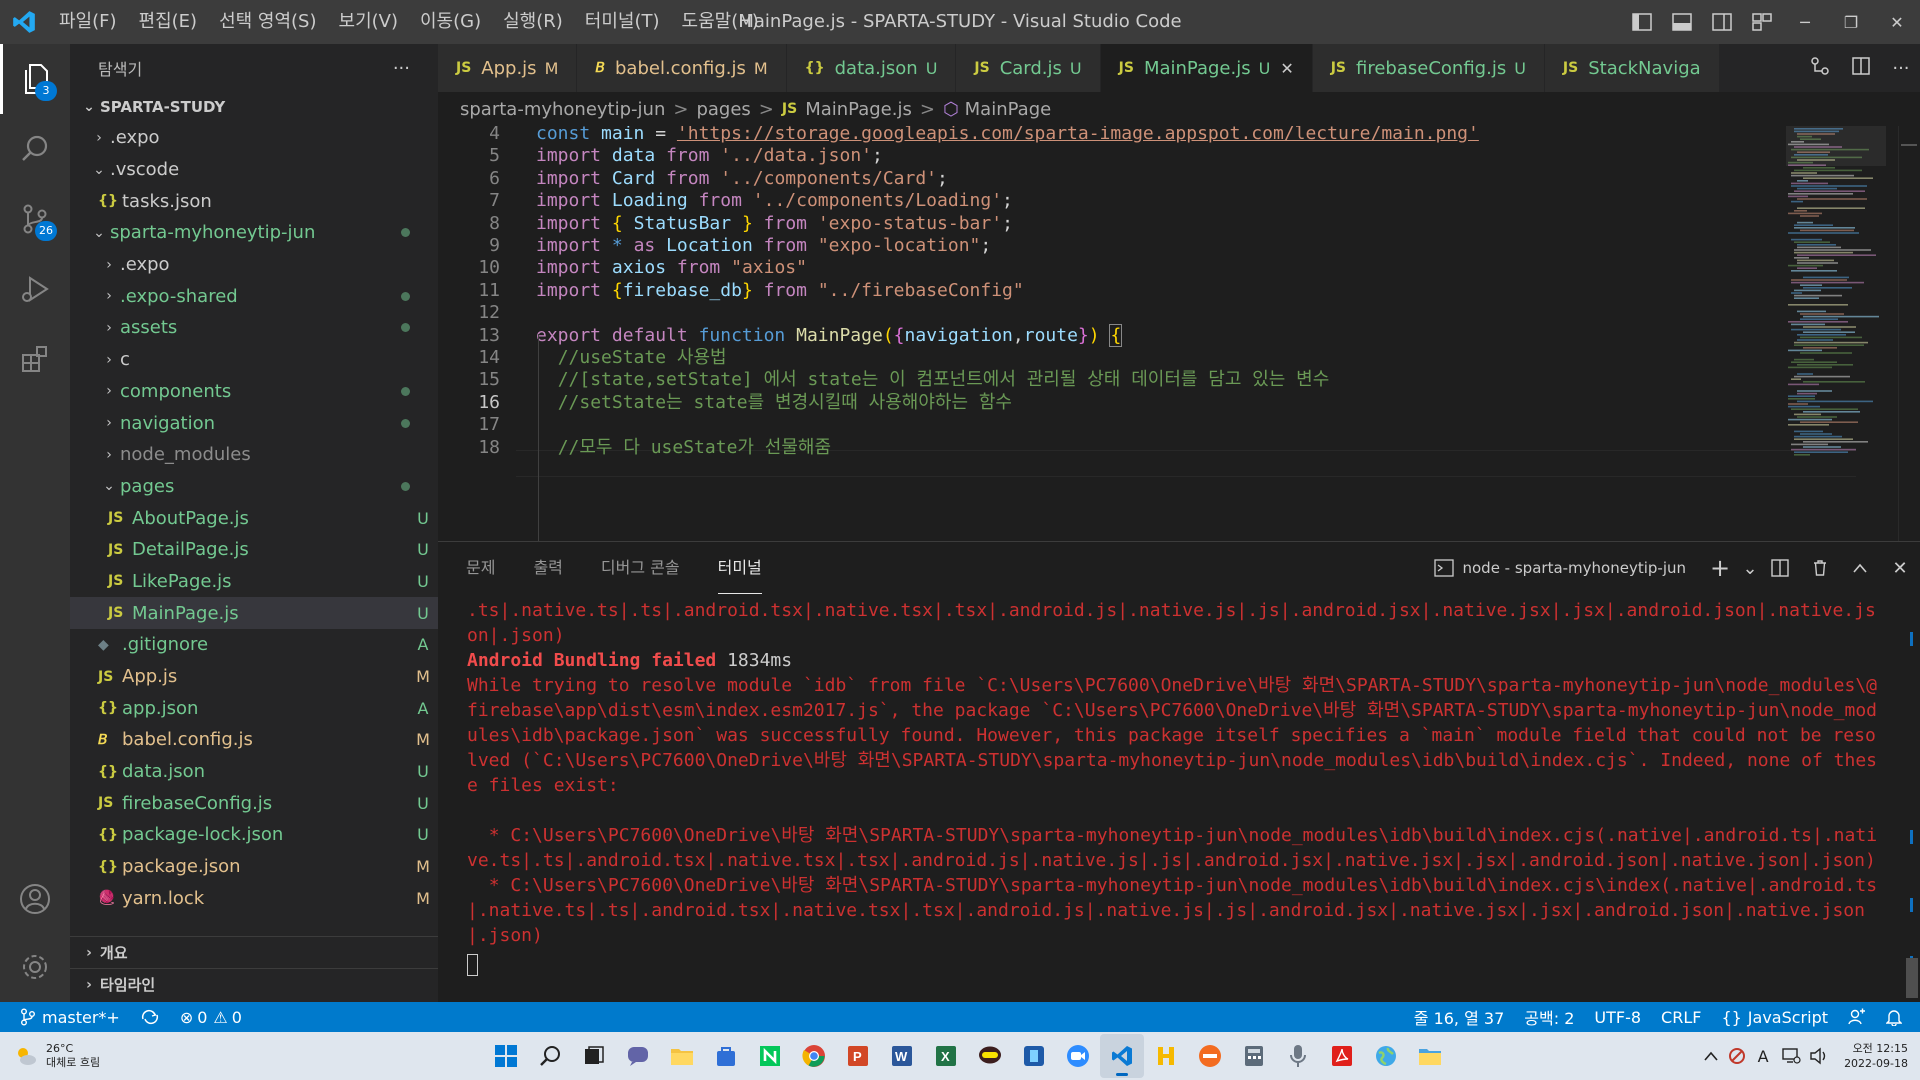 The image size is (1920, 1080). I want to click on git-branch: master*+, so click(65, 1017).